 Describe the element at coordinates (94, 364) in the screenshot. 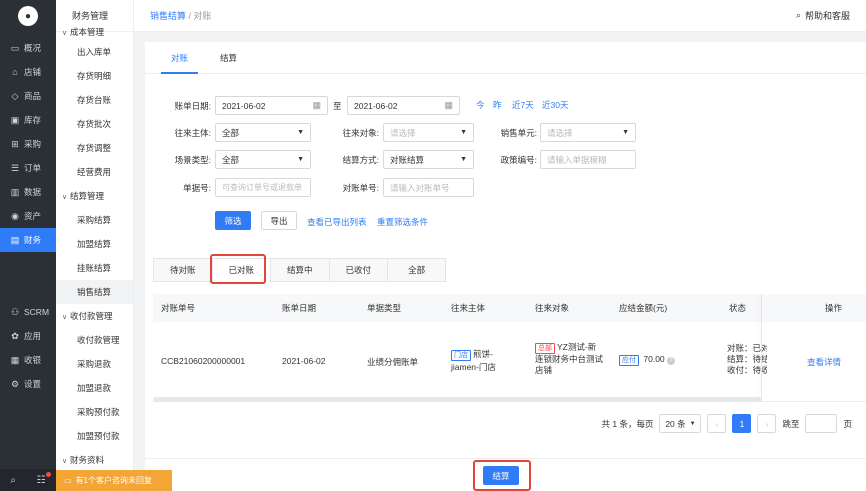

I see `sidebar-item: 采购退款` at that location.